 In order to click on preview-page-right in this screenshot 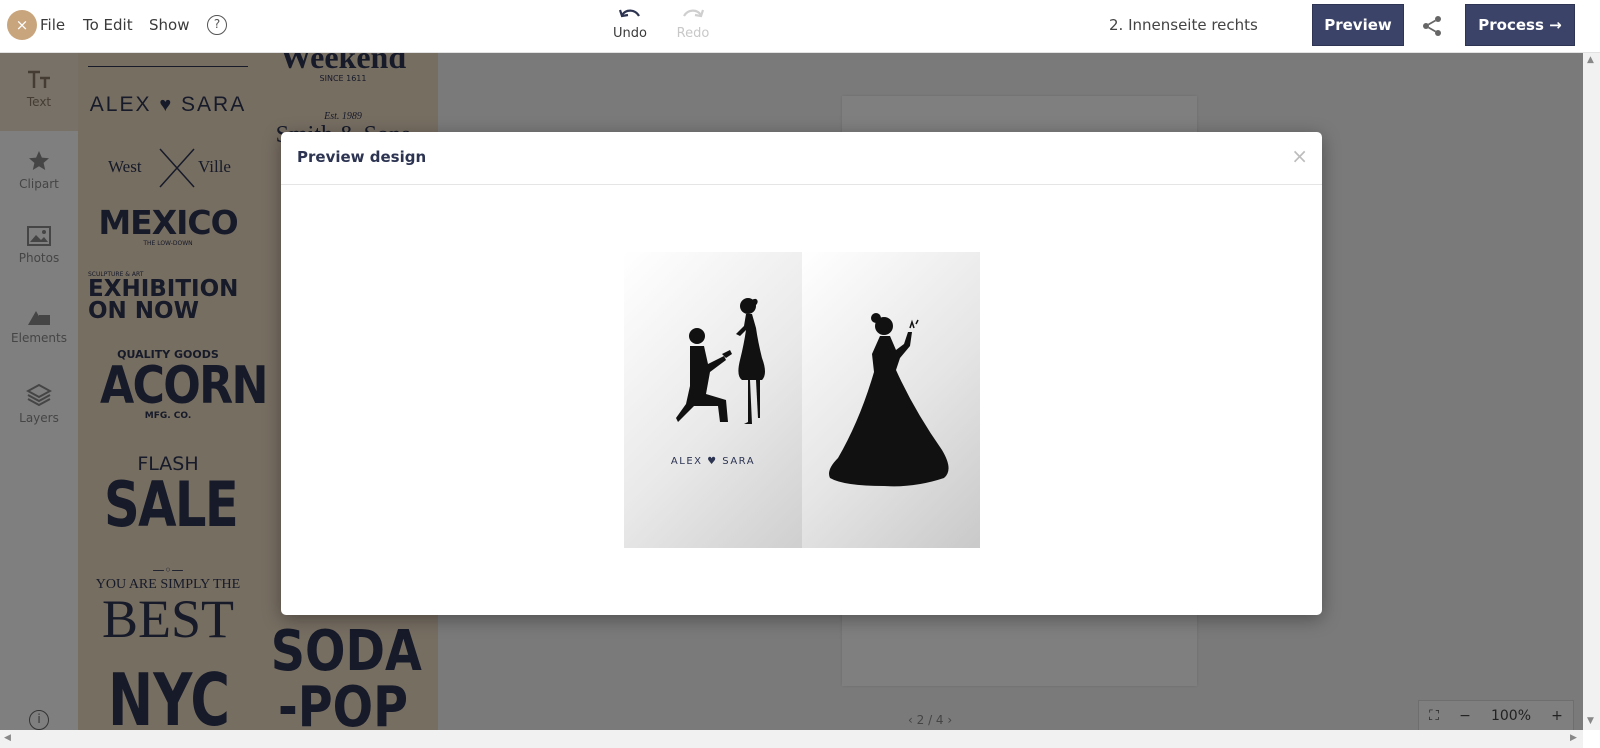, I will do `click(891, 400)`.